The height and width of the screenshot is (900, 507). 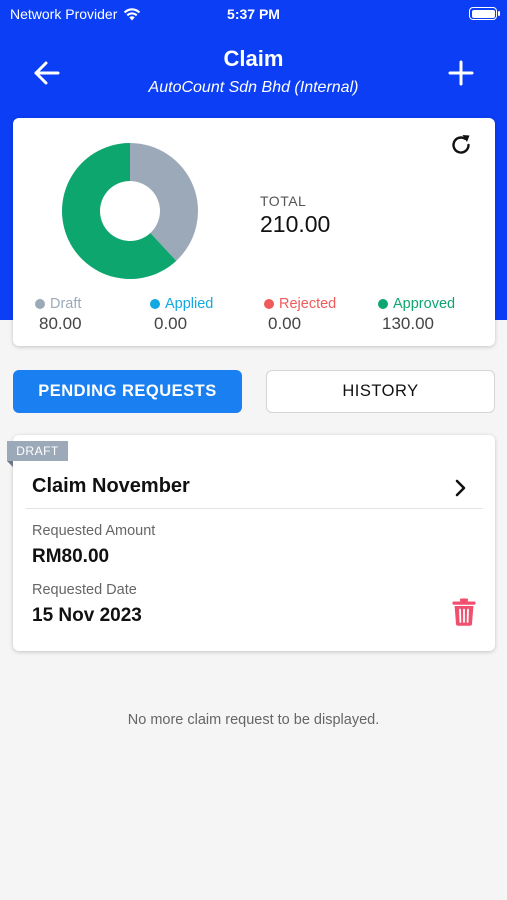 I want to click on status-time: 5:37 PM, so click(x=253, y=14).